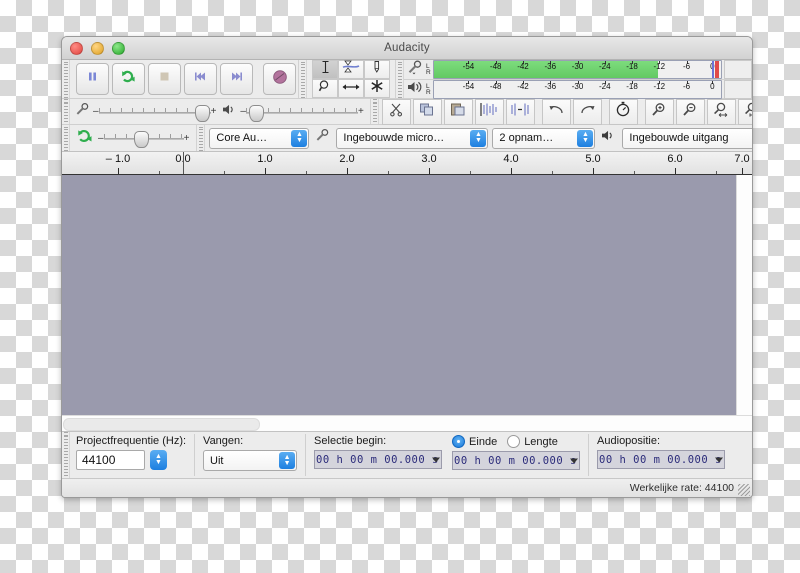  I want to click on playback-device-label: Ingebouwde uitgang, so click(679, 138).